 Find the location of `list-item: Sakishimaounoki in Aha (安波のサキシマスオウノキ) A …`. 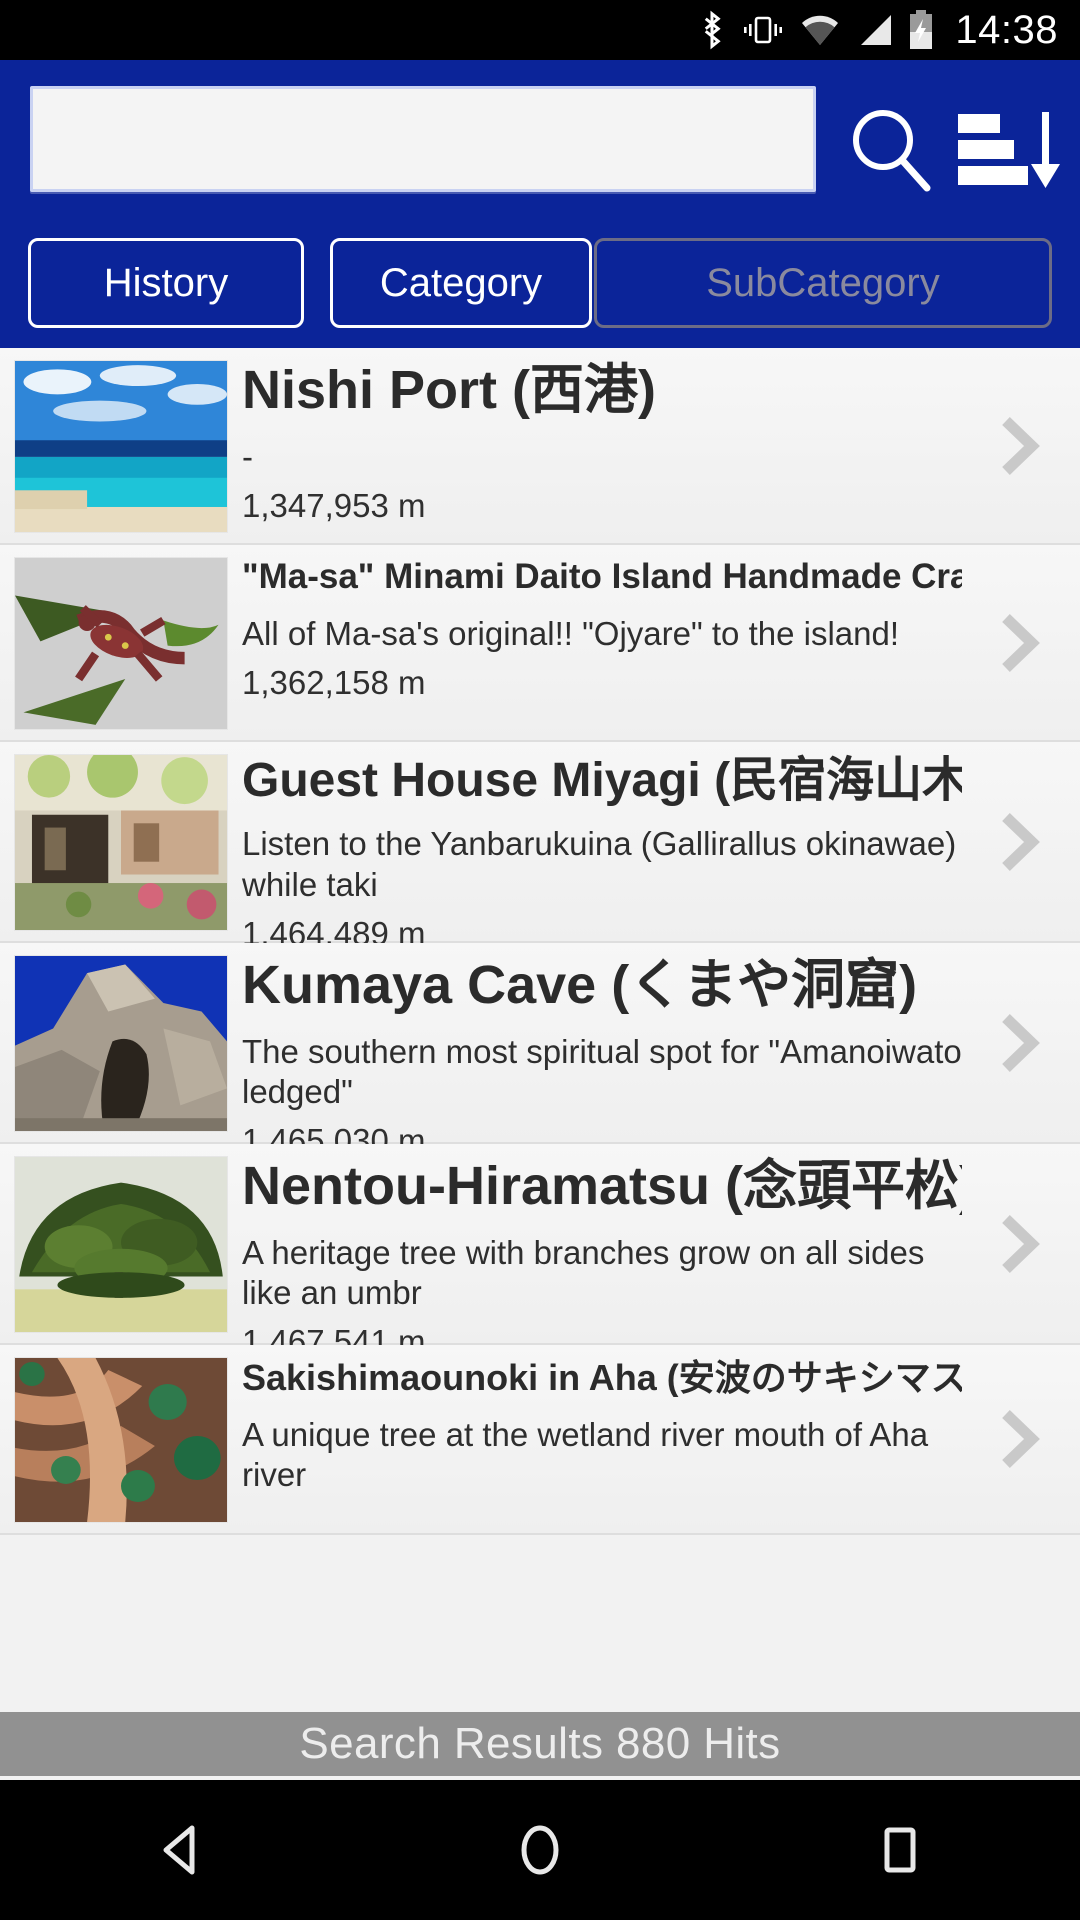

list-item: Sakishimaounoki in Aha (安波のサキシマスオウノキ) A … is located at coordinates (540, 1440).